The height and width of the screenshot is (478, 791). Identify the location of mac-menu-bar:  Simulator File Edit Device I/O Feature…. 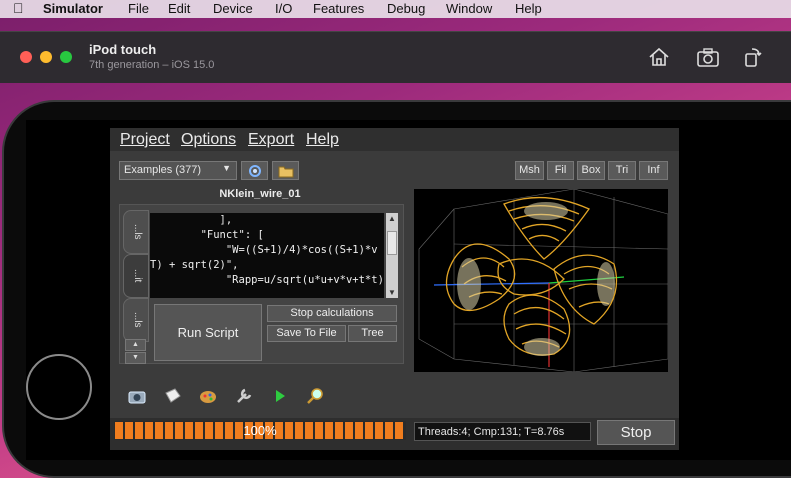
(395, 9).